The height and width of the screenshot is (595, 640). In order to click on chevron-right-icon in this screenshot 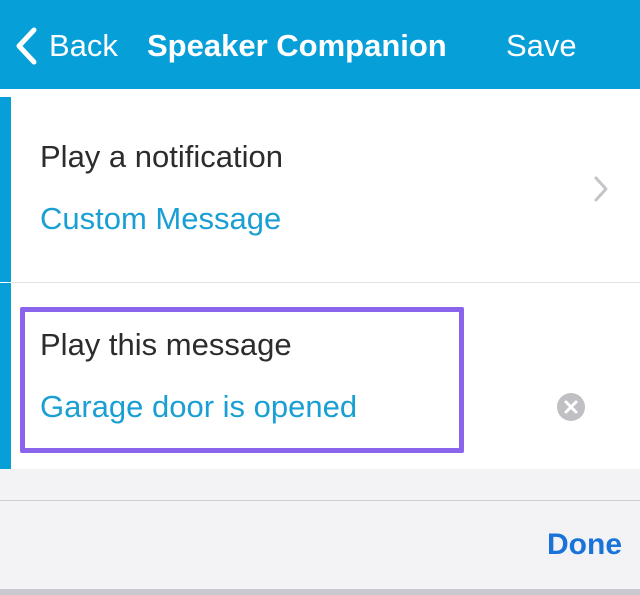, I will do `click(601, 191)`.